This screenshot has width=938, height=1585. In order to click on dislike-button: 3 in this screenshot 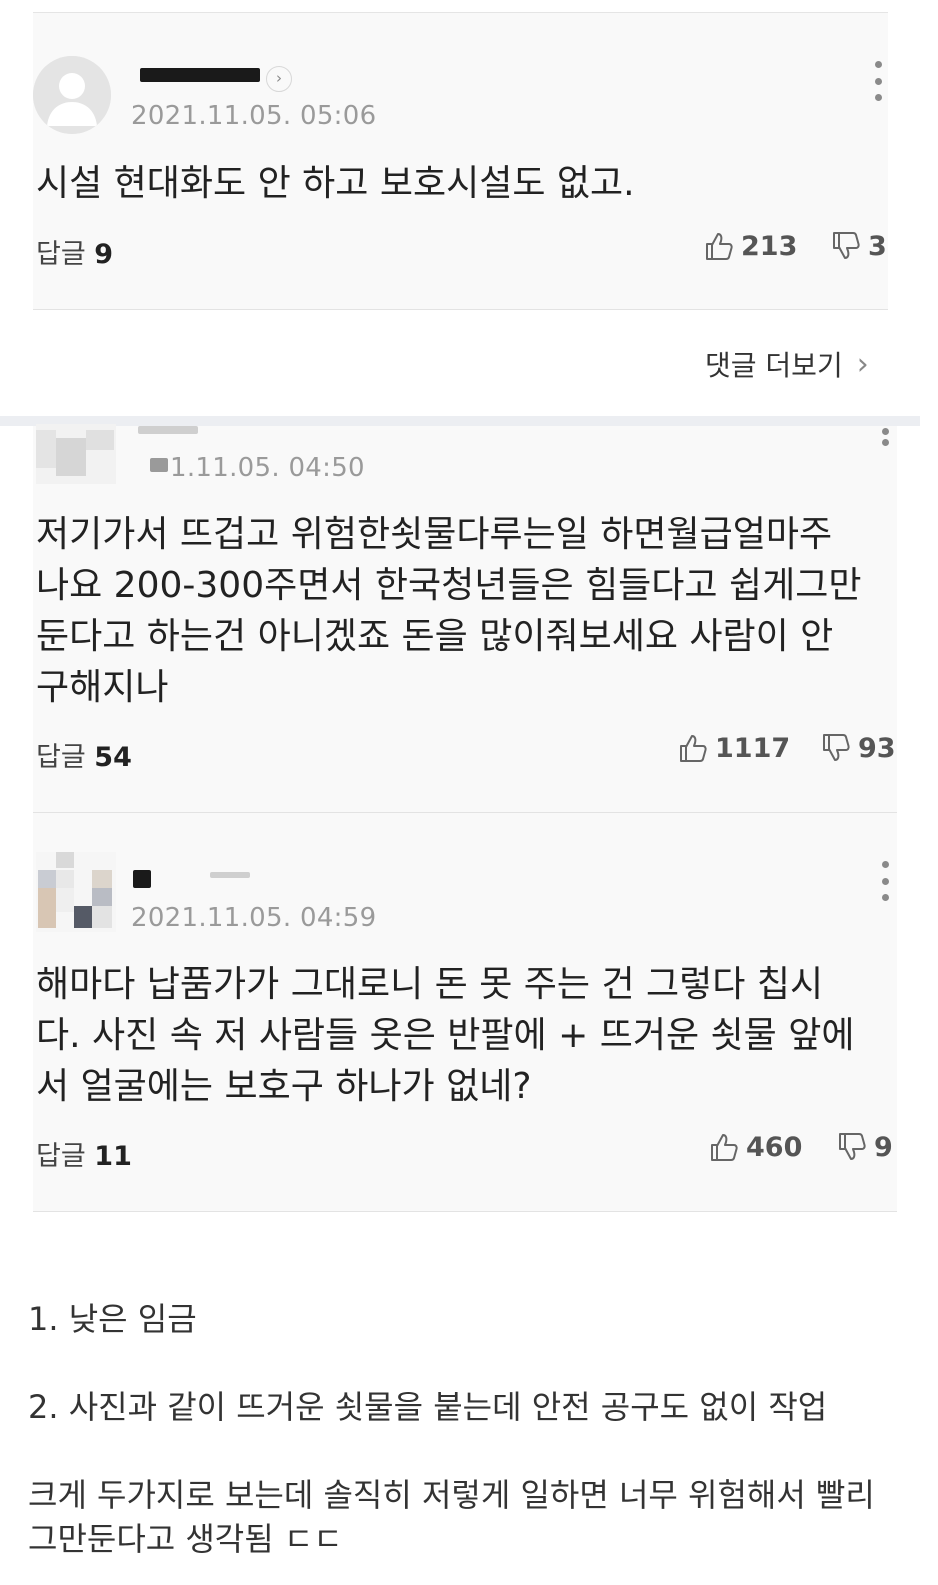, I will do `click(858, 246)`.